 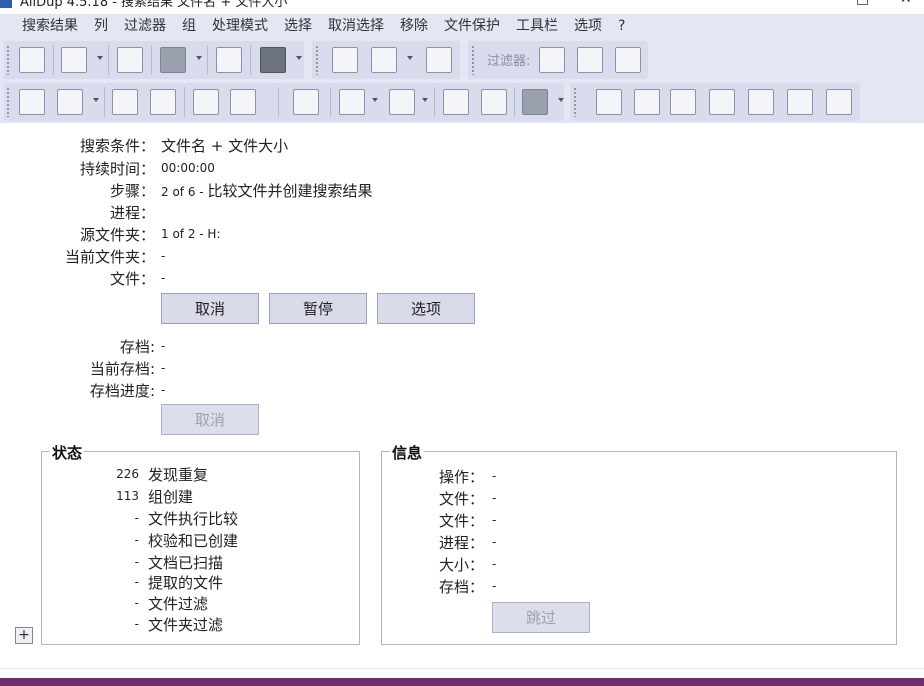 What do you see at coordinates (462, 60) in the screenshot?
I see `toolbar-main: 过滤器:` at bounding box center [462, 60].